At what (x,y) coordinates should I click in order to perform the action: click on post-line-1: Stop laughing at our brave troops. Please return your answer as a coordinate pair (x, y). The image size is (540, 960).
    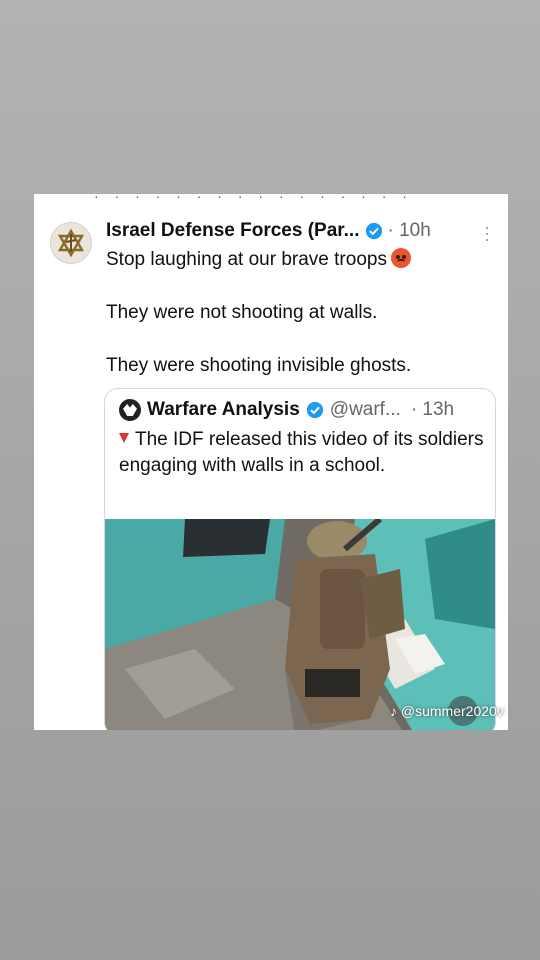
    Looking at the image, I should click on (304, 260).